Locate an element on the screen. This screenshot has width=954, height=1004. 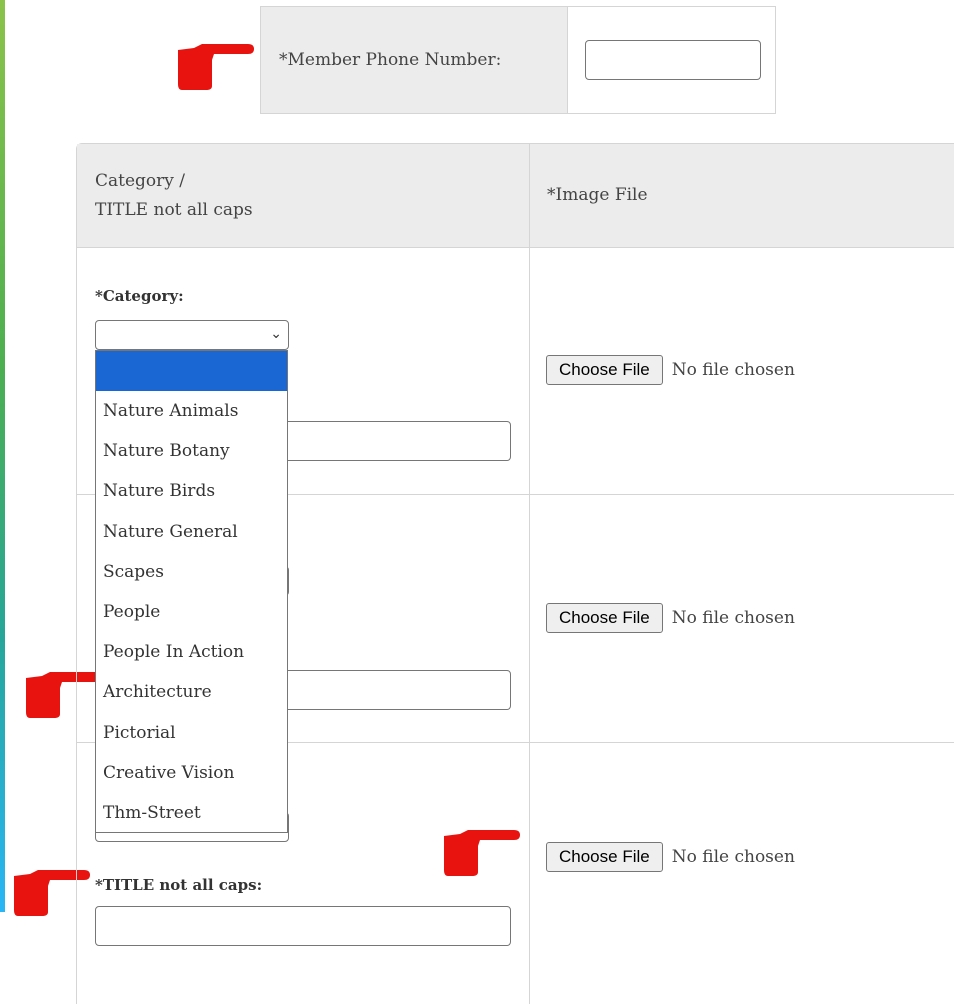
dropdown-option: Architecture is located at coordinates (191, 692).